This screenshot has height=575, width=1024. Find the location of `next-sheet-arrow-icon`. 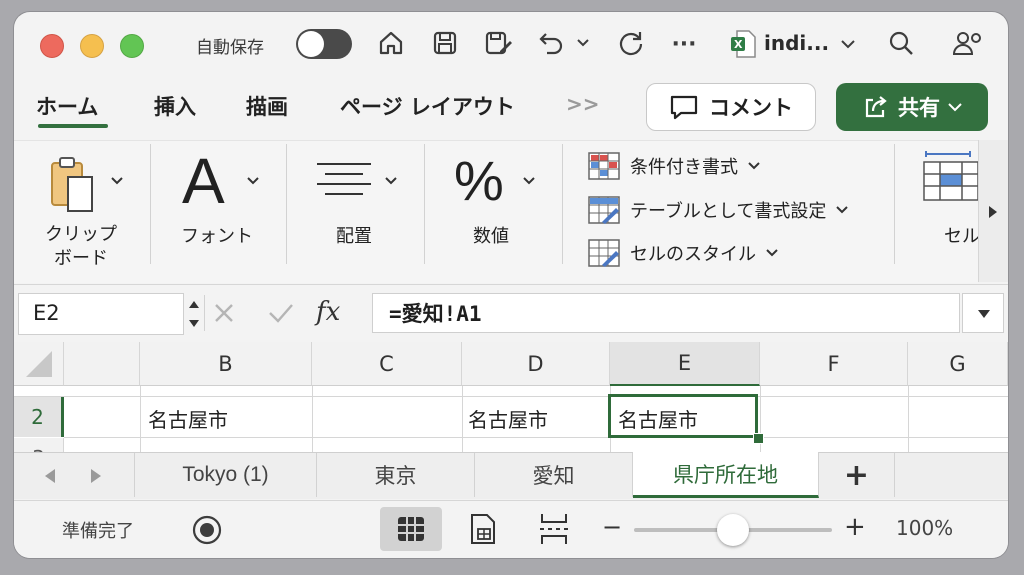

next-sheet-arrow-icon is located at coordinates (96, 476).